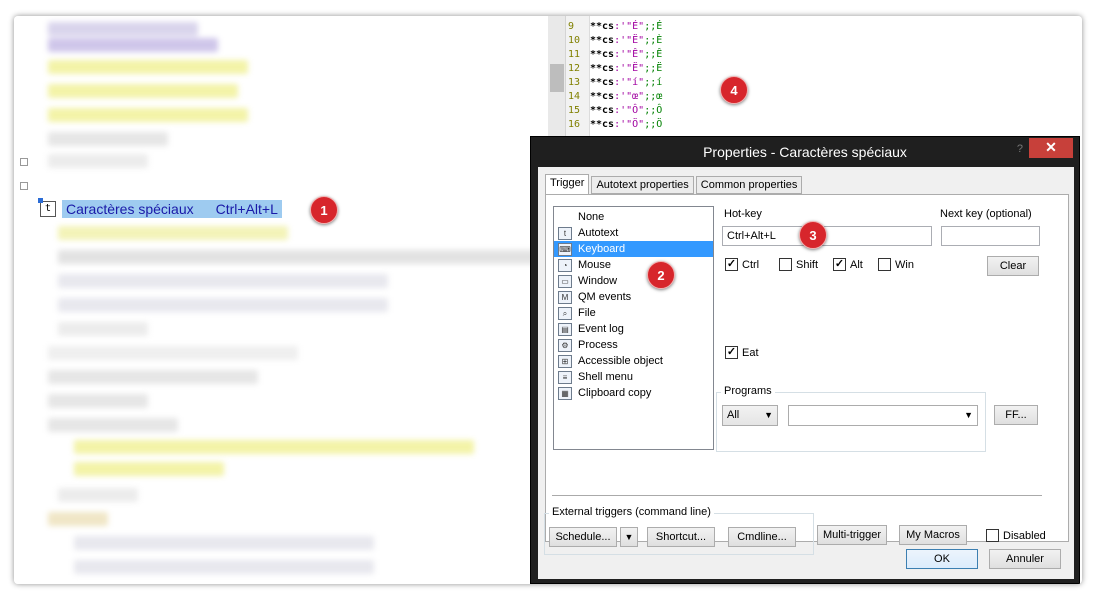  What do you see at coordinates (749, 185) in the screenshot?
I see `tab-common-properties: Common properties` at bounding box center [749, 185].